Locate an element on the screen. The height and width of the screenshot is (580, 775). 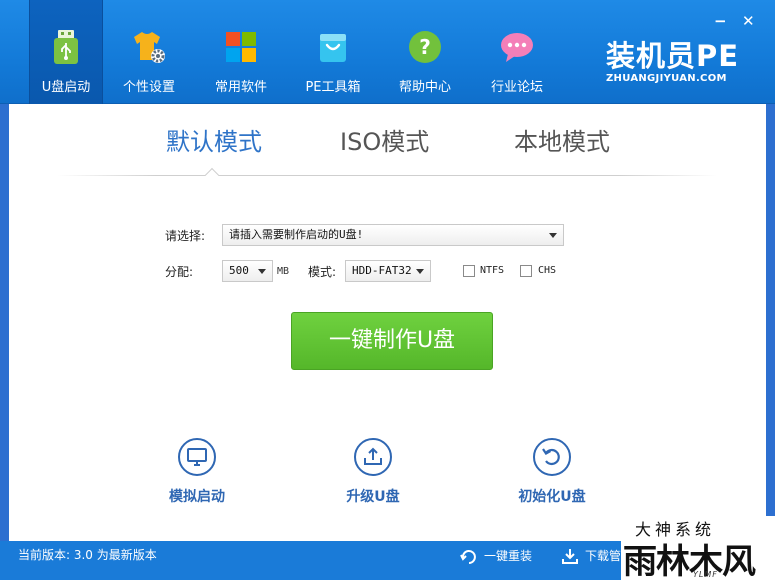
tab-local-mode: 本地模式 is located at coordinates (562, 139).